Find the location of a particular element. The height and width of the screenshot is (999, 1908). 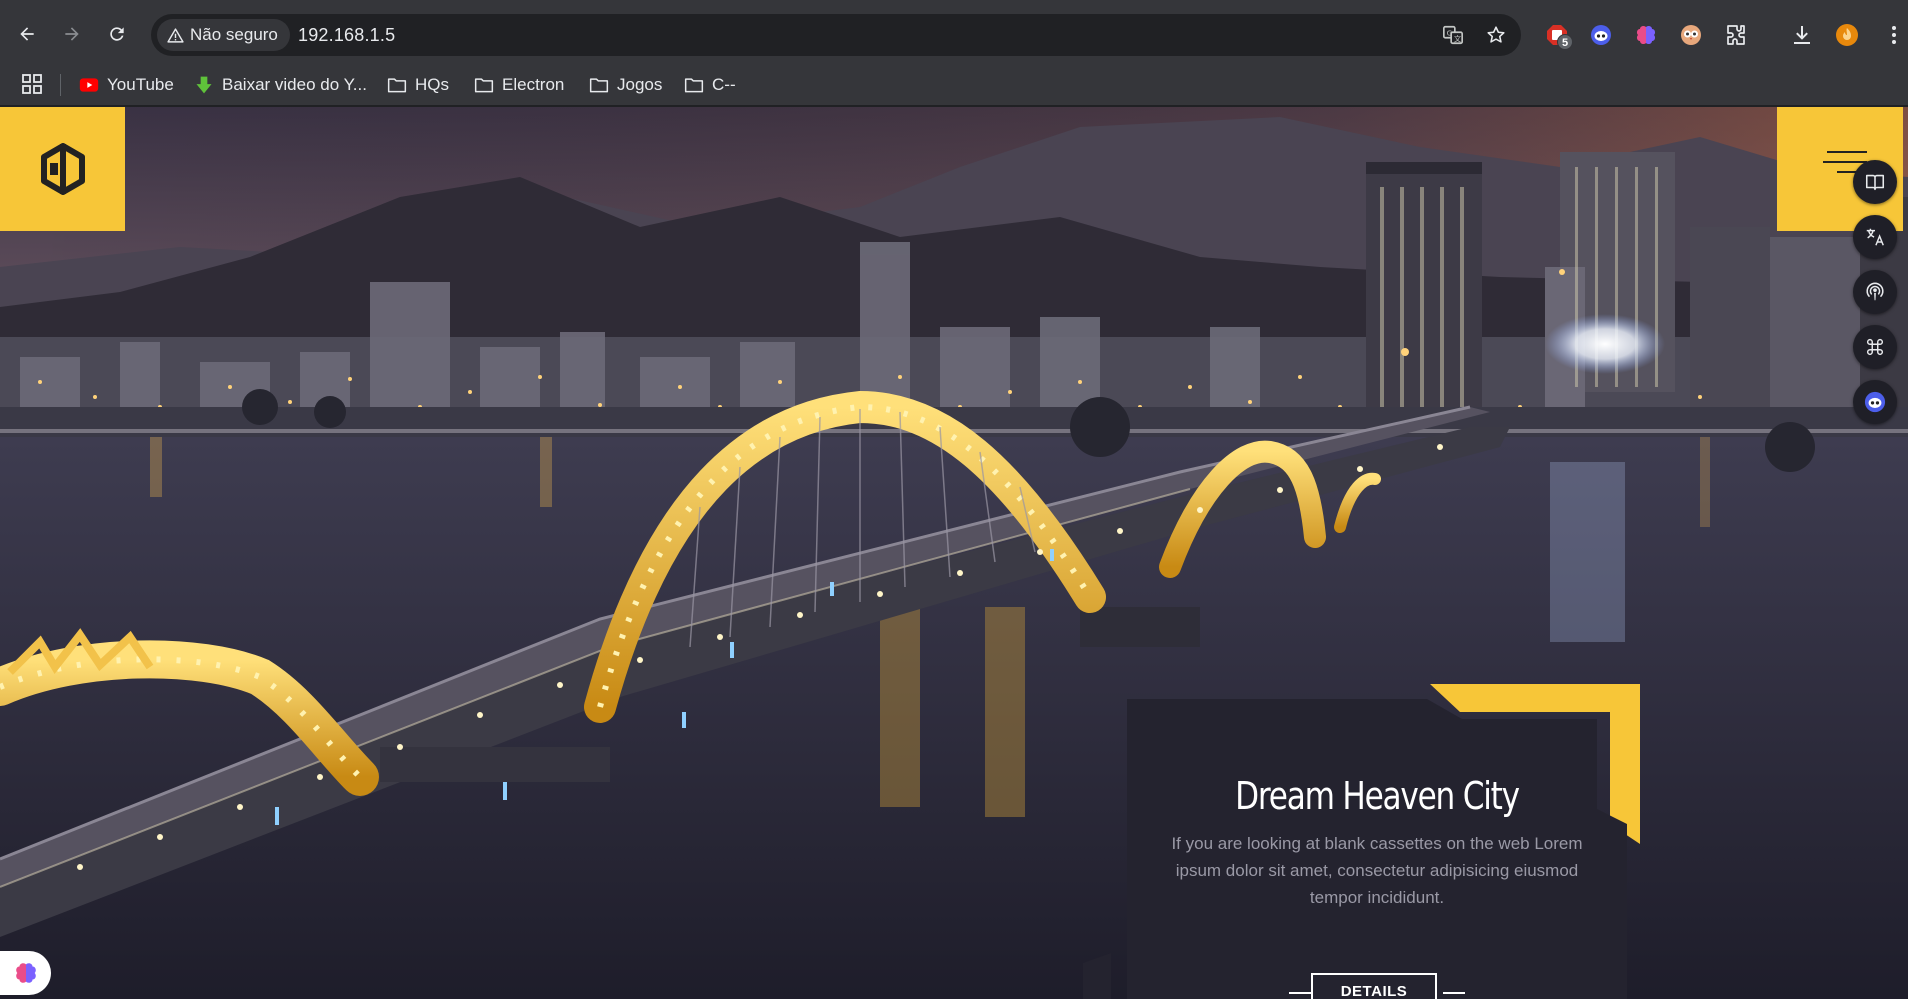

extension-adblock: 5 is located at coordinates (1558, 35).